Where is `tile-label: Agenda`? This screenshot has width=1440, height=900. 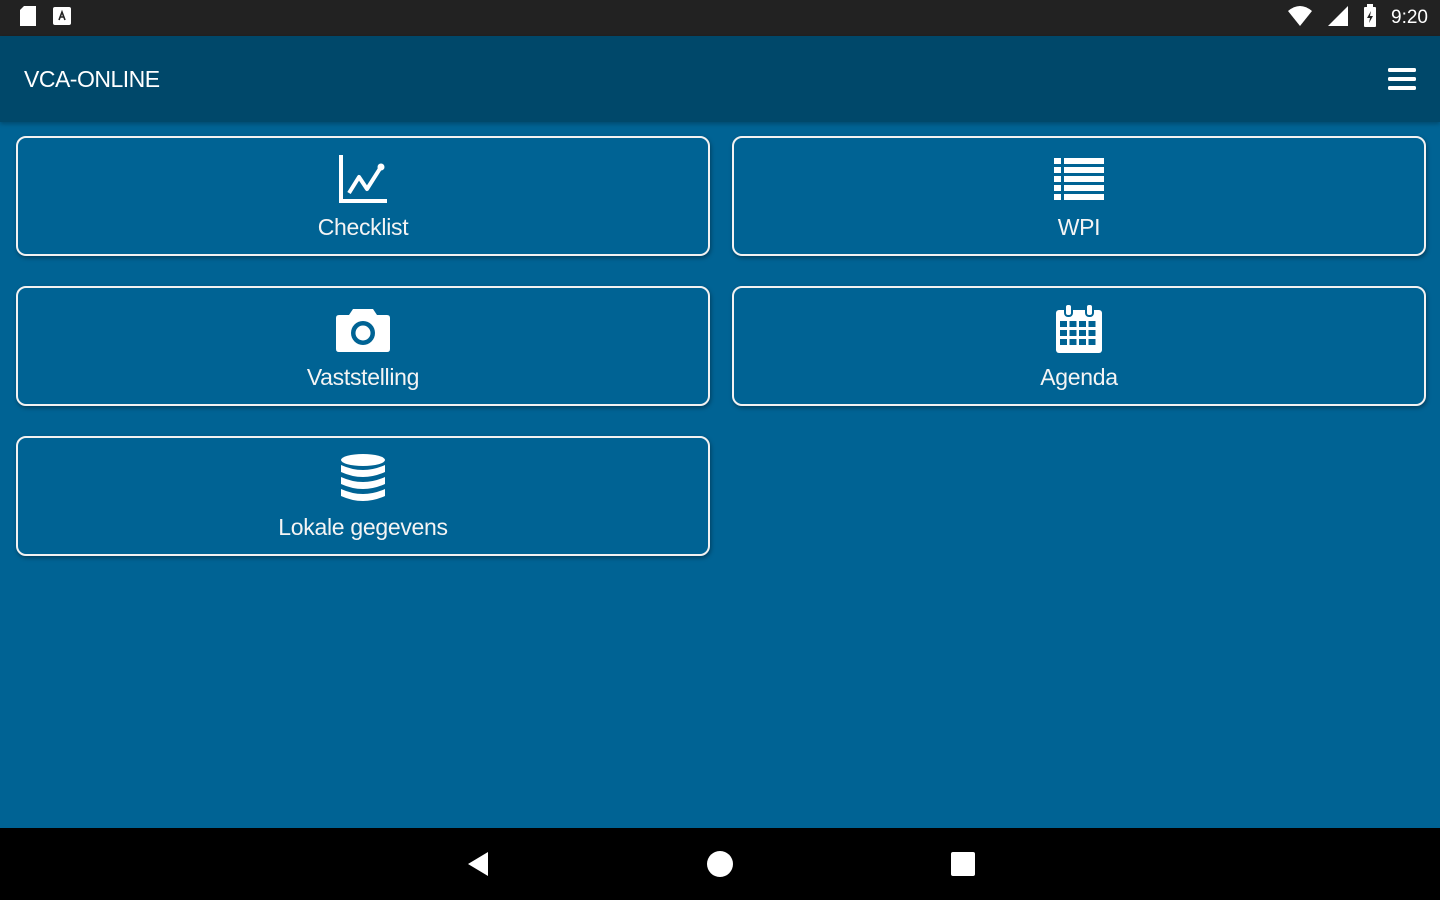
tile-label: Agenda is located at coordinates (1079, 376).